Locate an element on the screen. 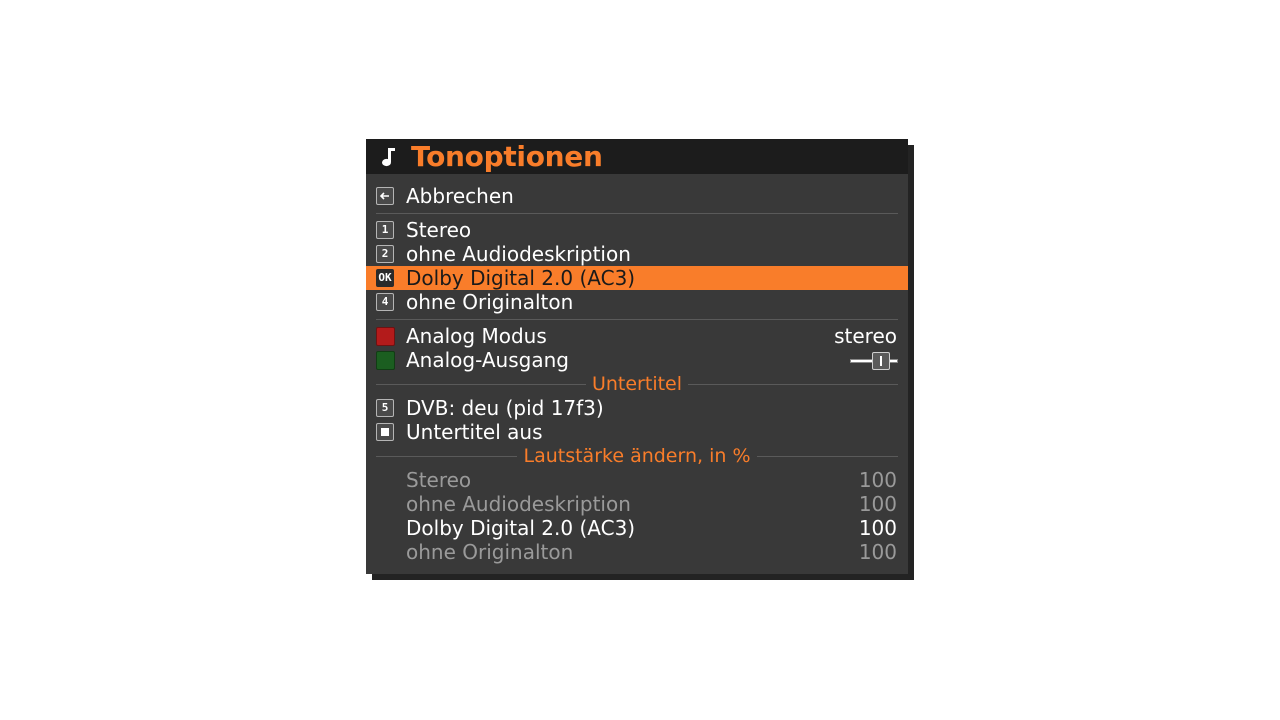  section-title: Lautstärke ändern, in % is located at coordinates (637, 456).